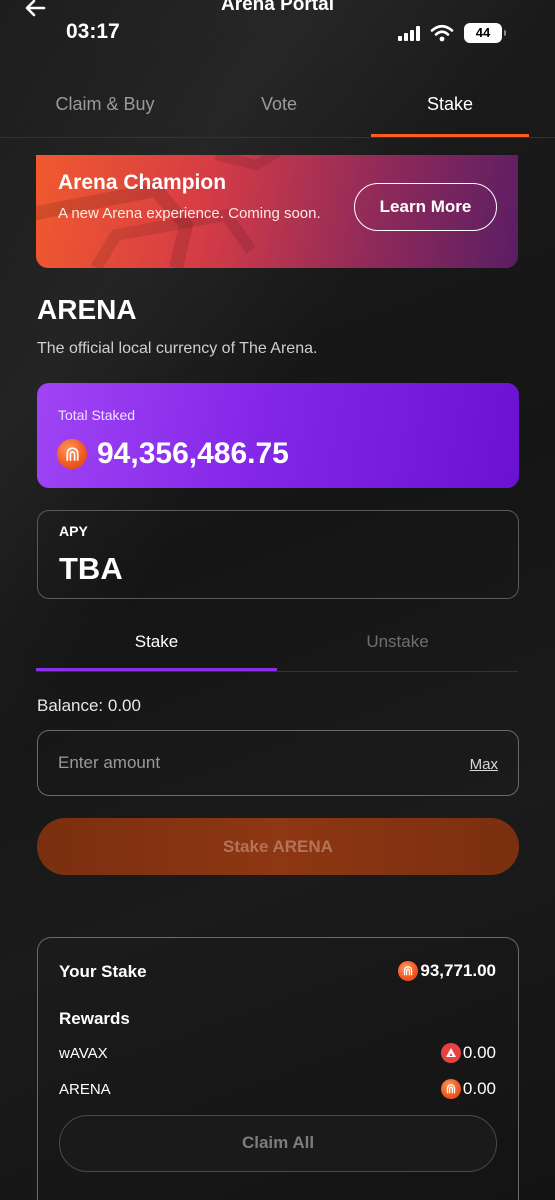 This screenshot has width=555, height=1200. I want to click on status-icons: 44, so click(452, 33).